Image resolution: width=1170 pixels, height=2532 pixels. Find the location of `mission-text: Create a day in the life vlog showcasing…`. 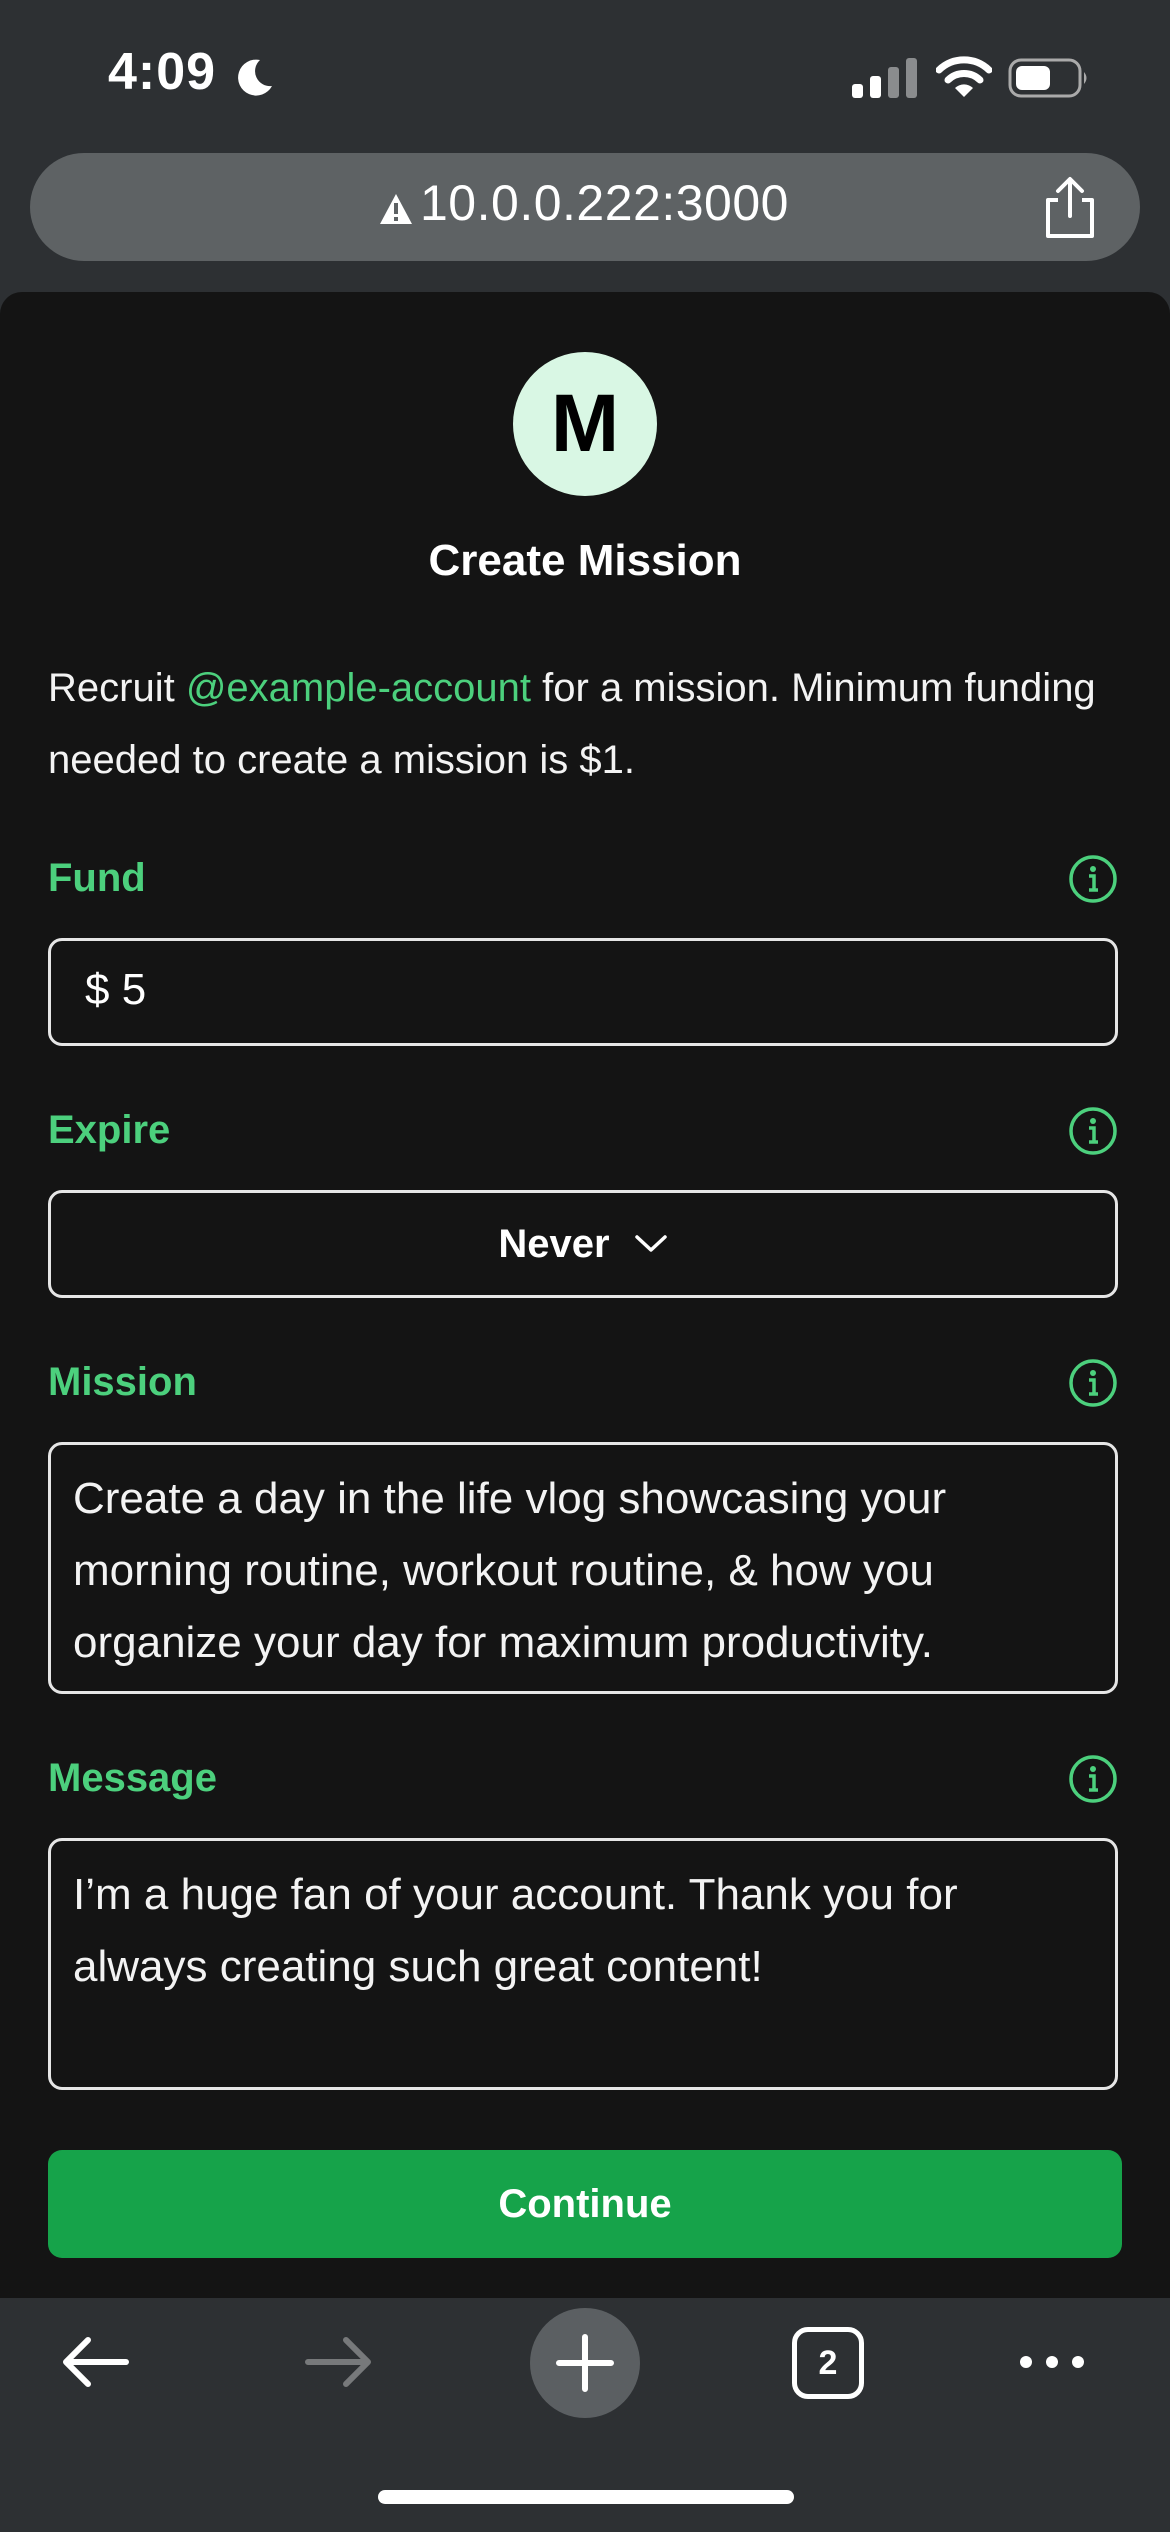

mission-text: Create a day in the life vlog showcasing… is located at coordinates (510, 1570).